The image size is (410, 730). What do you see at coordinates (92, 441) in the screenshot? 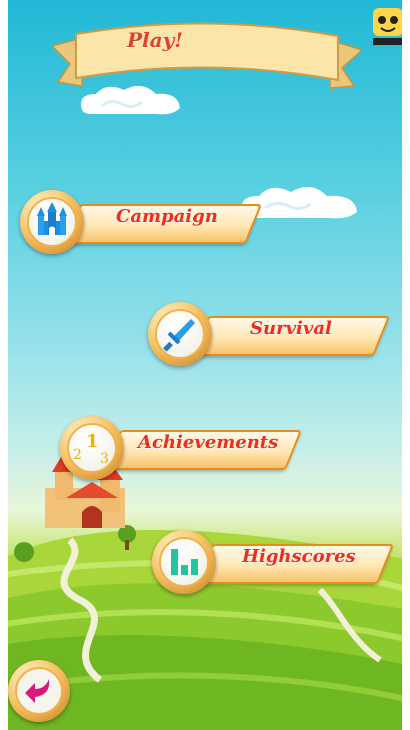
I see `svg-text: 1` at bounding box center [92, 441].